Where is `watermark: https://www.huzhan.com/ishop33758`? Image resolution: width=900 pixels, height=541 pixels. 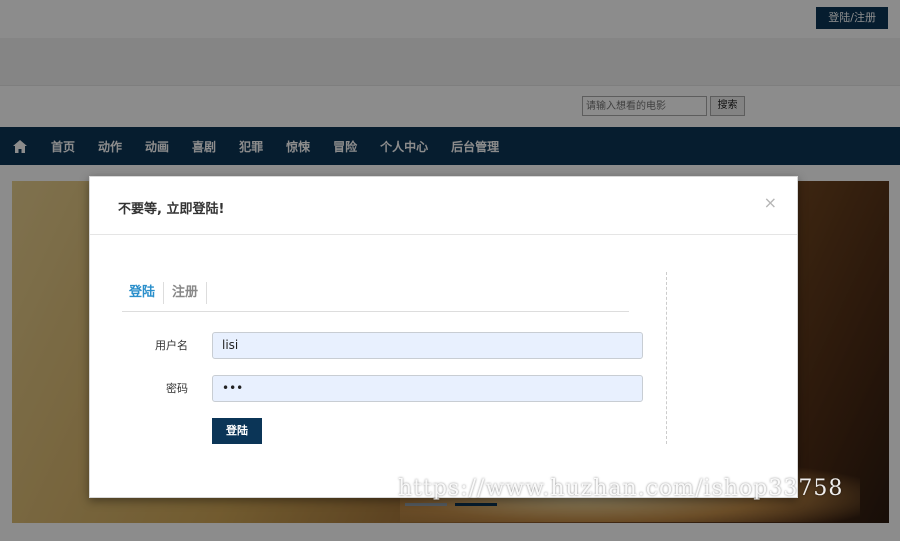
watermark: https://www.huzhan.com/ishop33758 is located at coordinates (621, 488).